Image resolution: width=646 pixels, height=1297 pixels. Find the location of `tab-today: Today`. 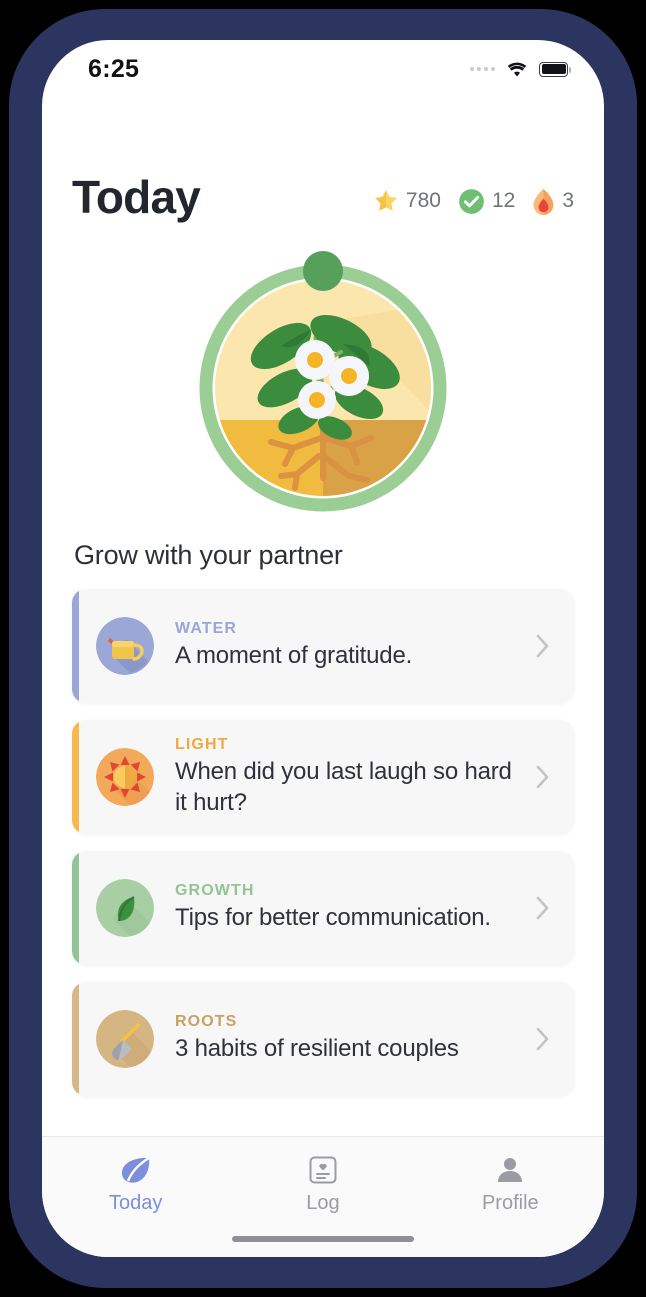

tab-today: Today is located at coordinates (135, 1203).